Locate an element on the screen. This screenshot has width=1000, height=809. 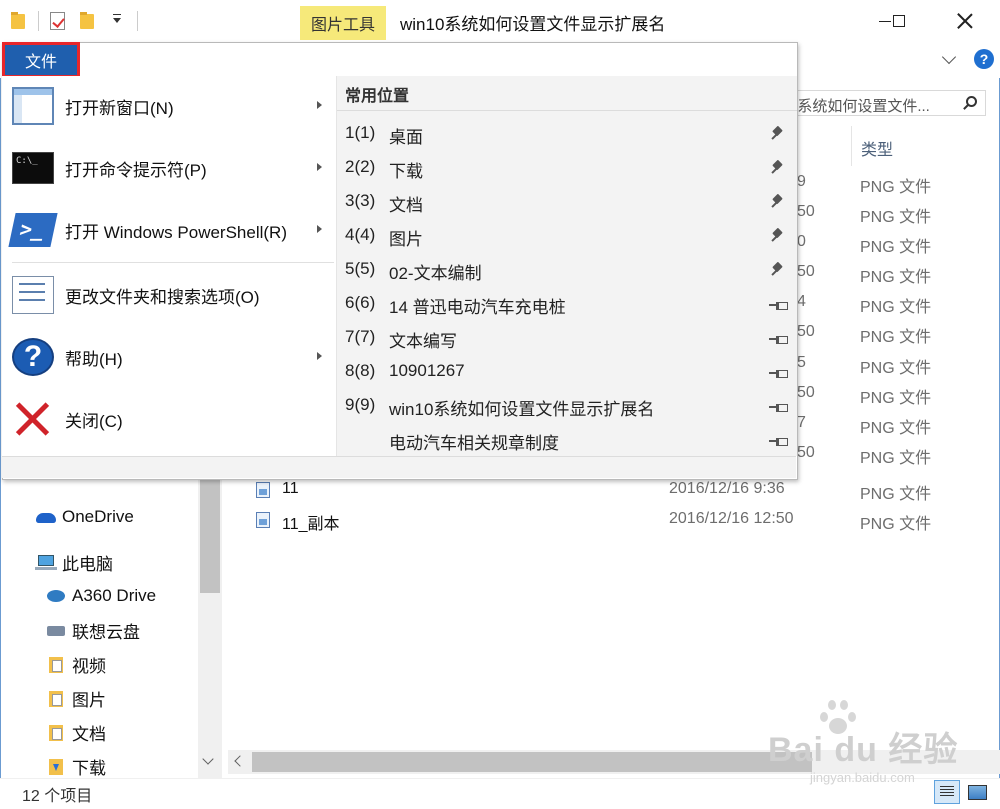
nav-item-downloads: 下载 is located at coordinates (76, 766).